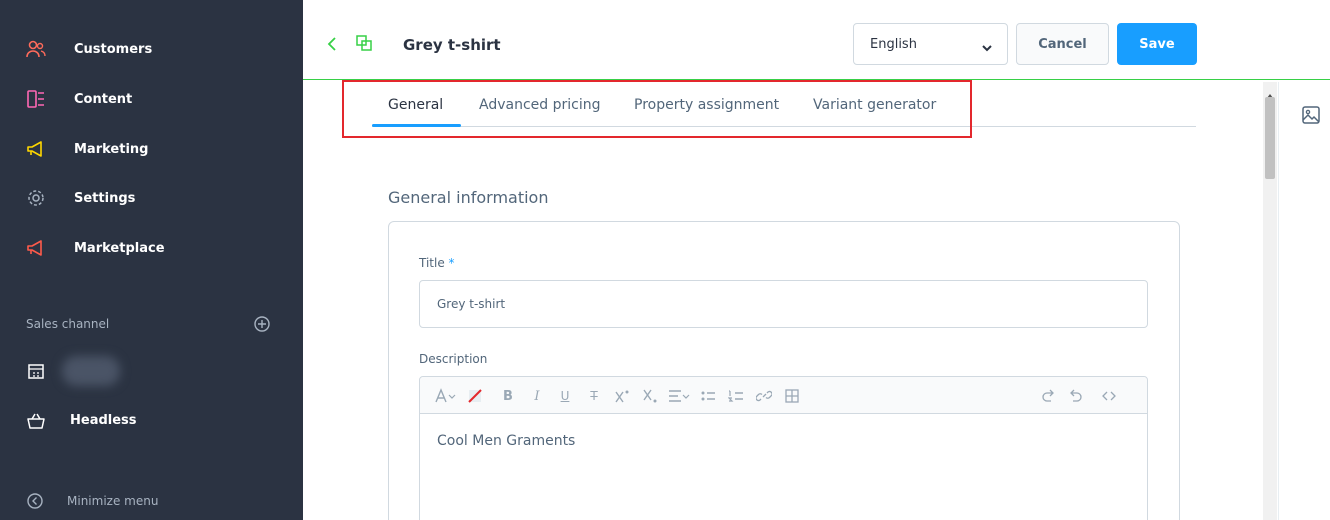  Describe the element at coordinates (119, 248) in the screenshot. I see `sidebar-item-label: Marketplace` at that location.